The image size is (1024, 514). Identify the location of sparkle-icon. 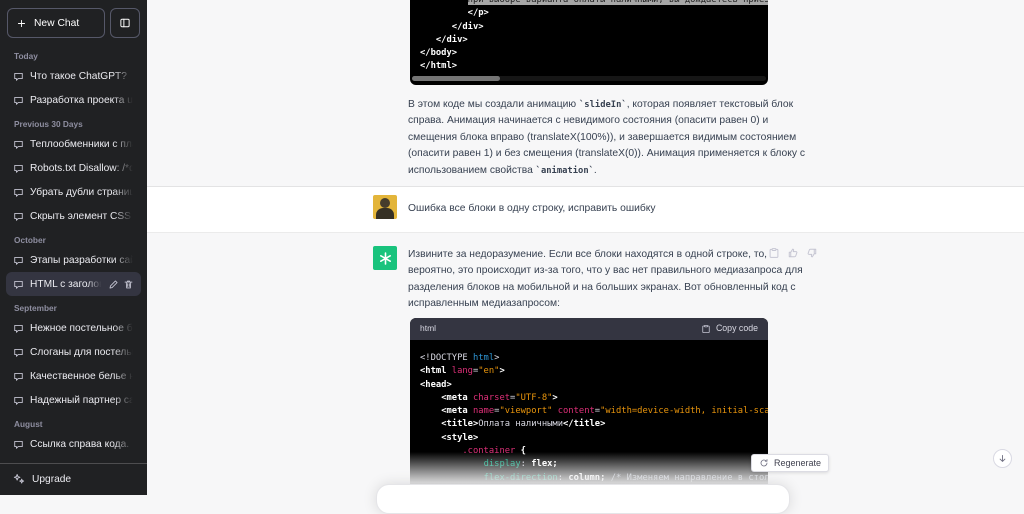
(19, 479).